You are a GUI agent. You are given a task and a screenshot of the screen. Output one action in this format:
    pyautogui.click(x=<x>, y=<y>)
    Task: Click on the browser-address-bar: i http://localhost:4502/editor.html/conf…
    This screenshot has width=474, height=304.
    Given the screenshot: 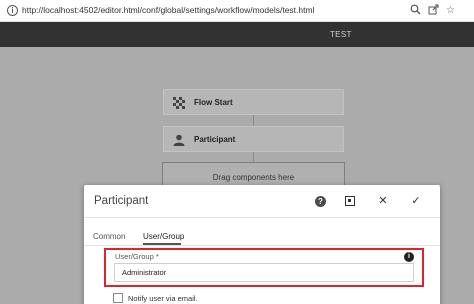 What is the action you would take?
    pyautogui.click(x=237, y=11)
    